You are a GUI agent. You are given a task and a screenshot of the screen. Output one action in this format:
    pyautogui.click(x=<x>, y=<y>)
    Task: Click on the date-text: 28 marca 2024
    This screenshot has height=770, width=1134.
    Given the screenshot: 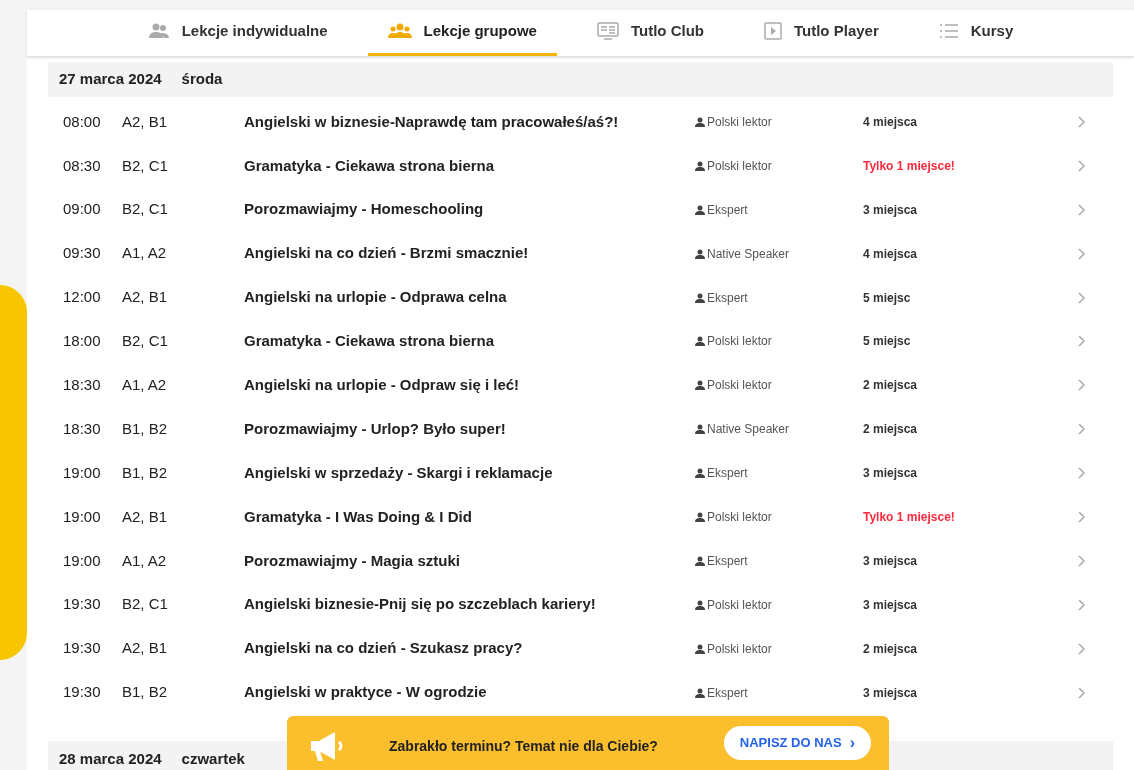 What is the action you would take?
    pyautogui.click(x=110, y=758)
    